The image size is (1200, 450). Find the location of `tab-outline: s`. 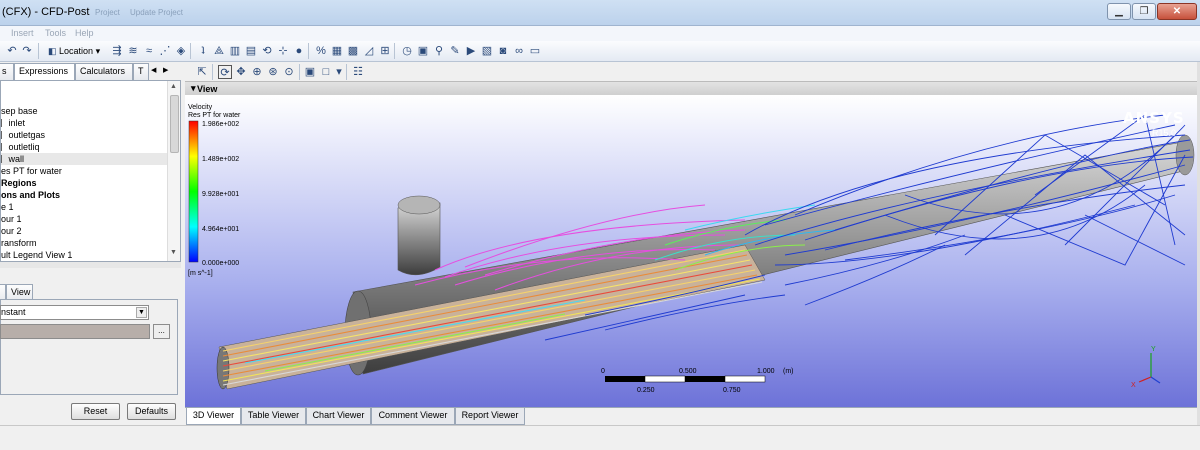

tab-outline: s is located at coordinates (7, 71).